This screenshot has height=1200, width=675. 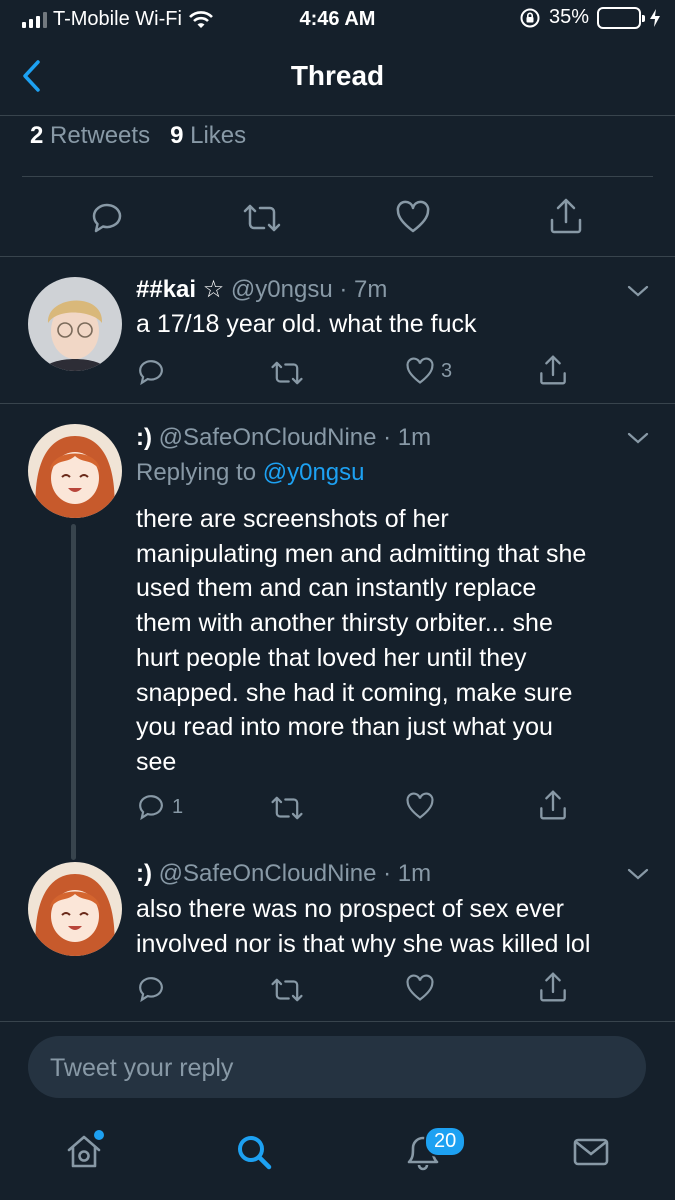 I want to click on charging-icon, so click(x=655, y=17).